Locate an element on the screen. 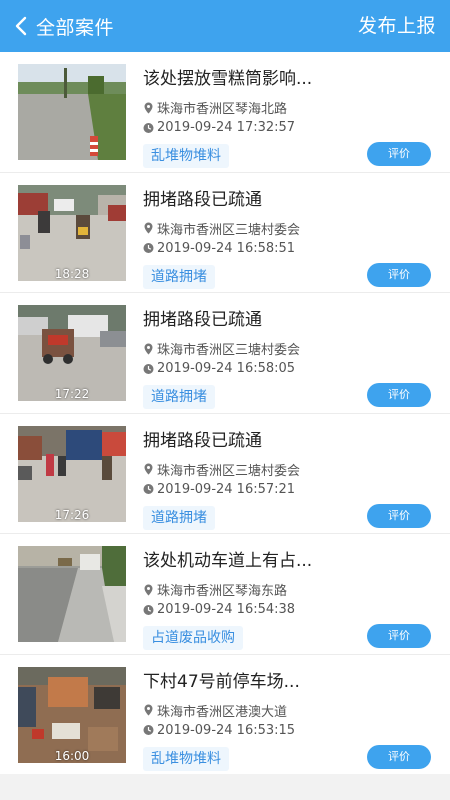 This screenshot has height=800, width=450. video-duration: 17:22 is located at coordinates (72, 394).